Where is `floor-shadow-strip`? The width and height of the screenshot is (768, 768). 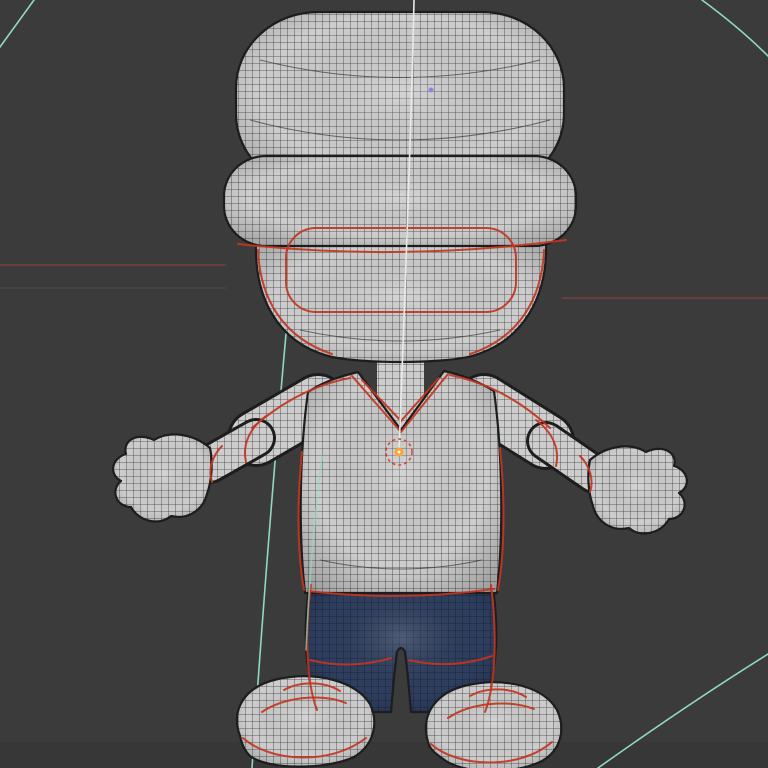
floor-shadow-strip is located at coordinates (384, 755).